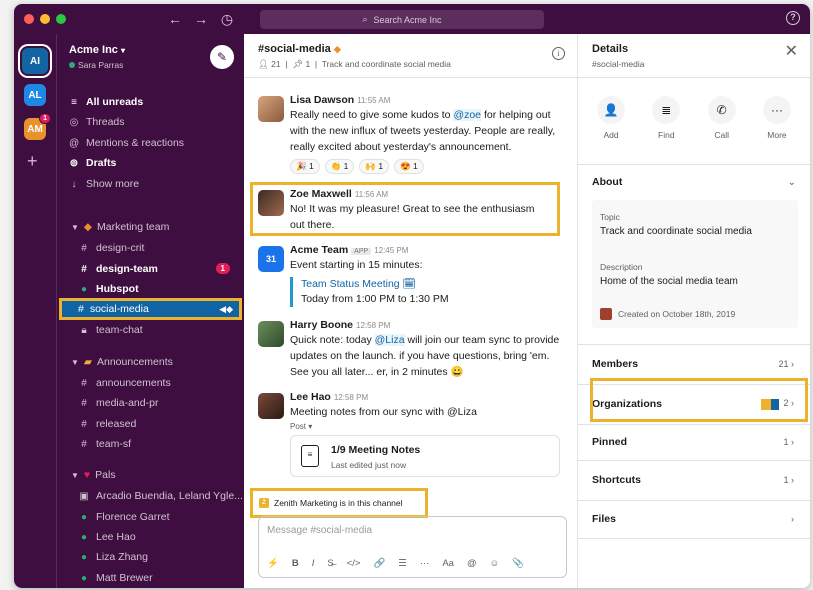  What do you see at coordinates (402, 563) in the screenshot?
I see `list-icon: ☰` at bounding box center [402, 563].